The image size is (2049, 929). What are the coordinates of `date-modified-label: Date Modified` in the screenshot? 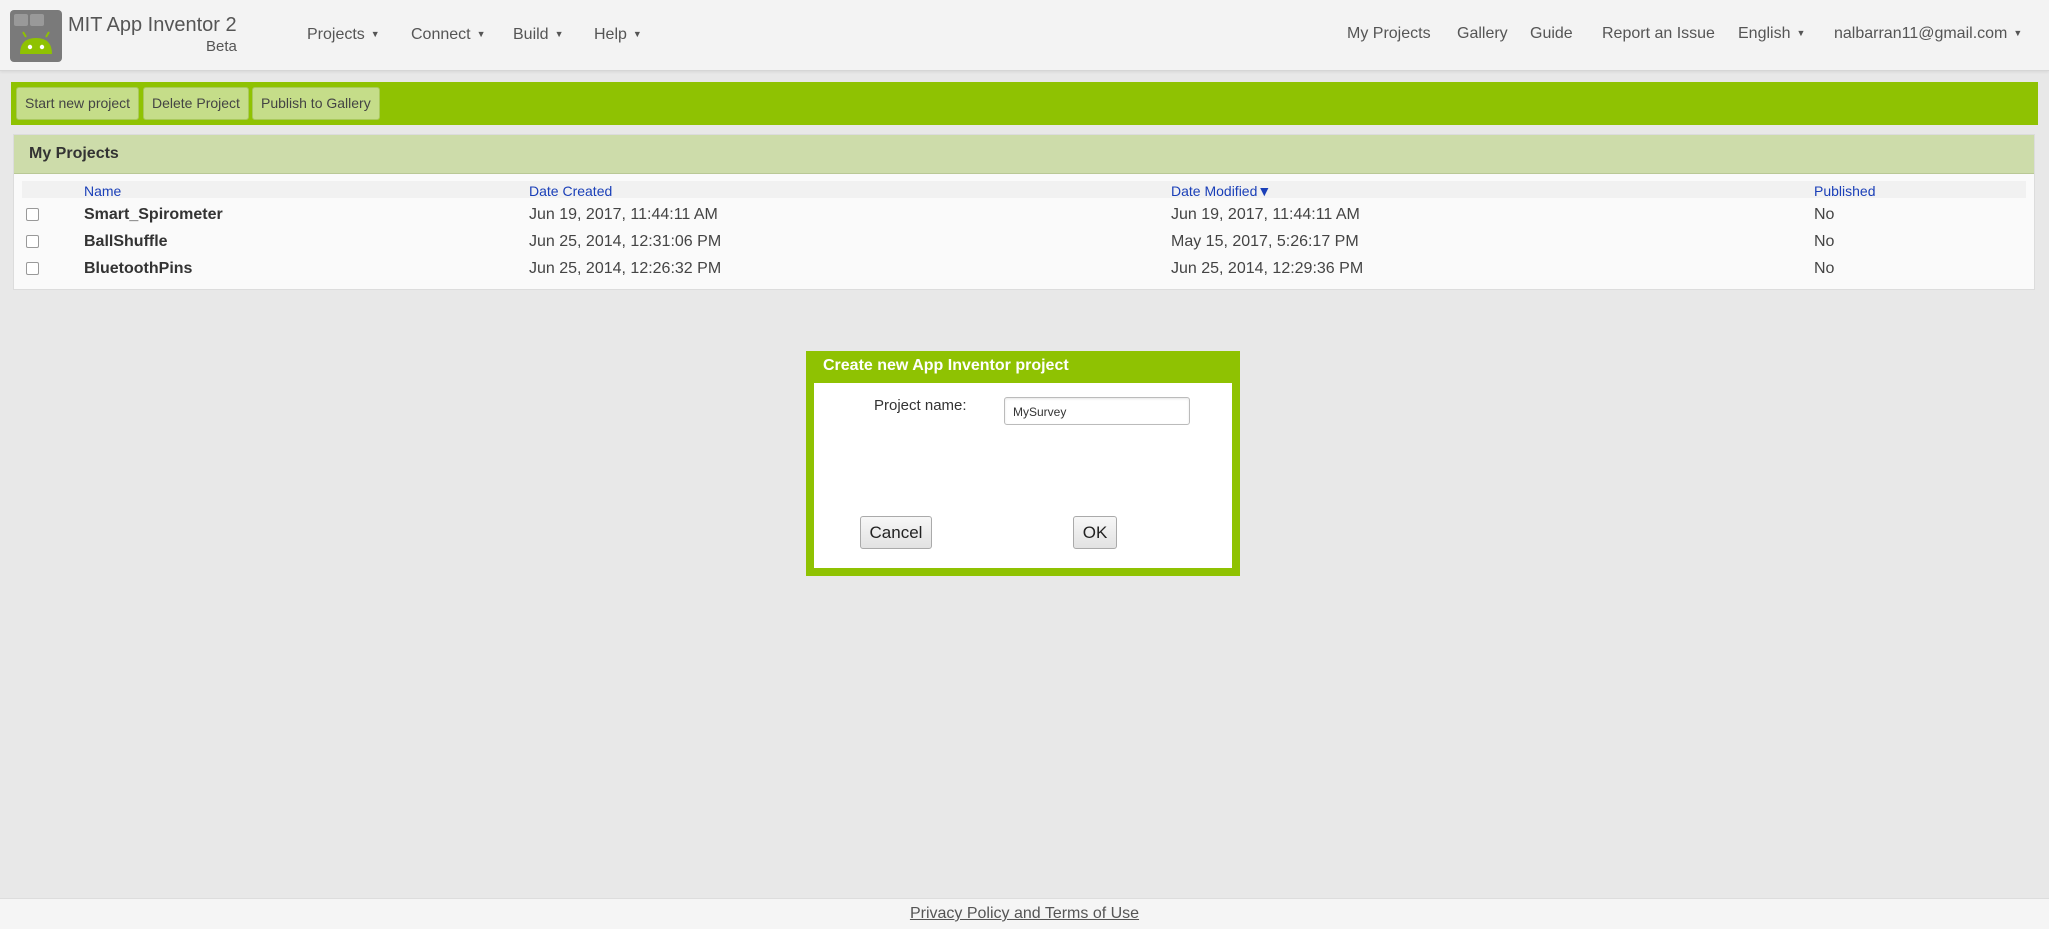 It's located at (1214, 191).